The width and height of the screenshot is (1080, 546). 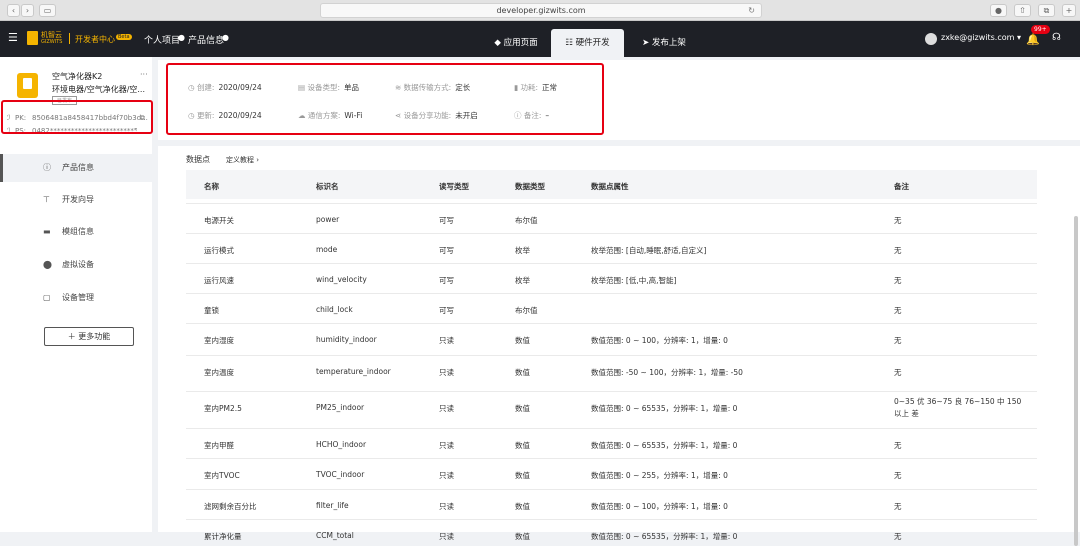 I want to click on personal-project: 个人项目, so click(x=162, y=39).